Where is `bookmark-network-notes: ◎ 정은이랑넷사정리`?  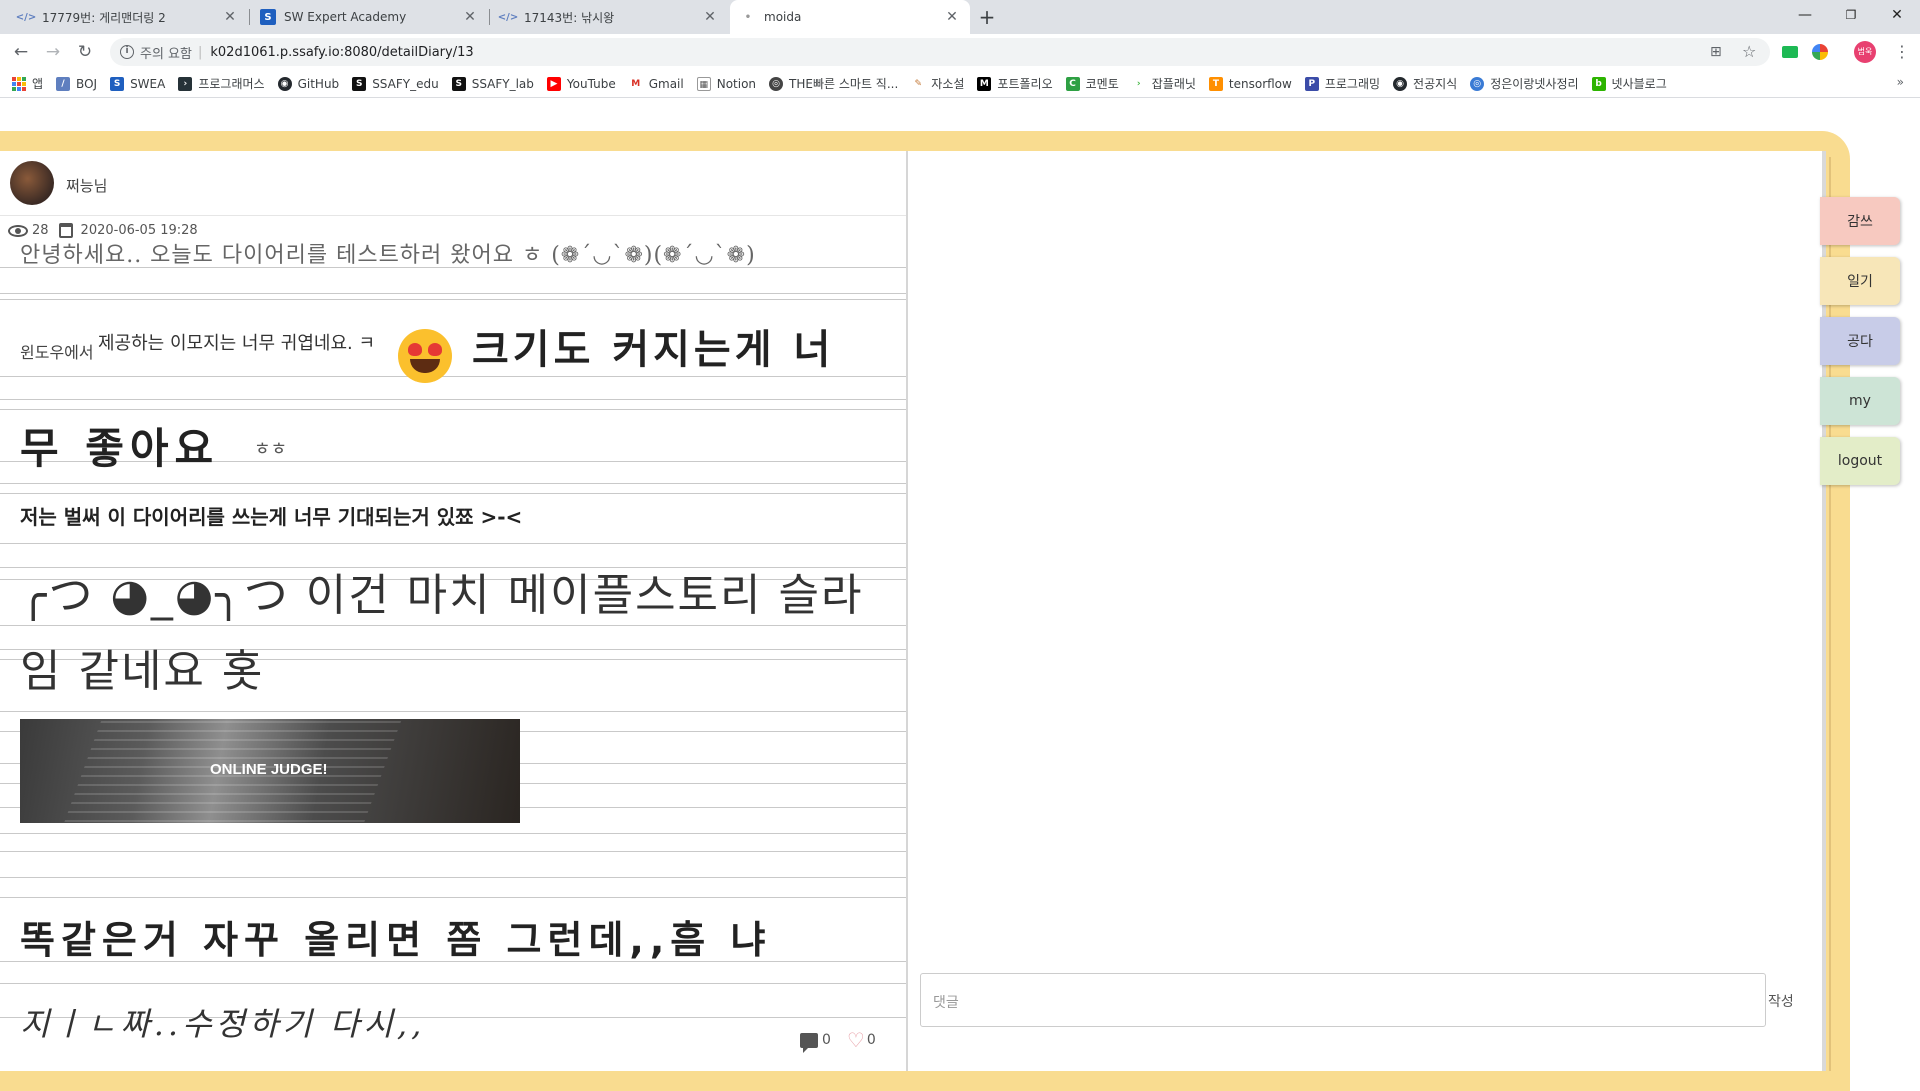 bookmark-network-notes: ◎ 정은이랑넷사정리 is located at coordinates (1524, 83).